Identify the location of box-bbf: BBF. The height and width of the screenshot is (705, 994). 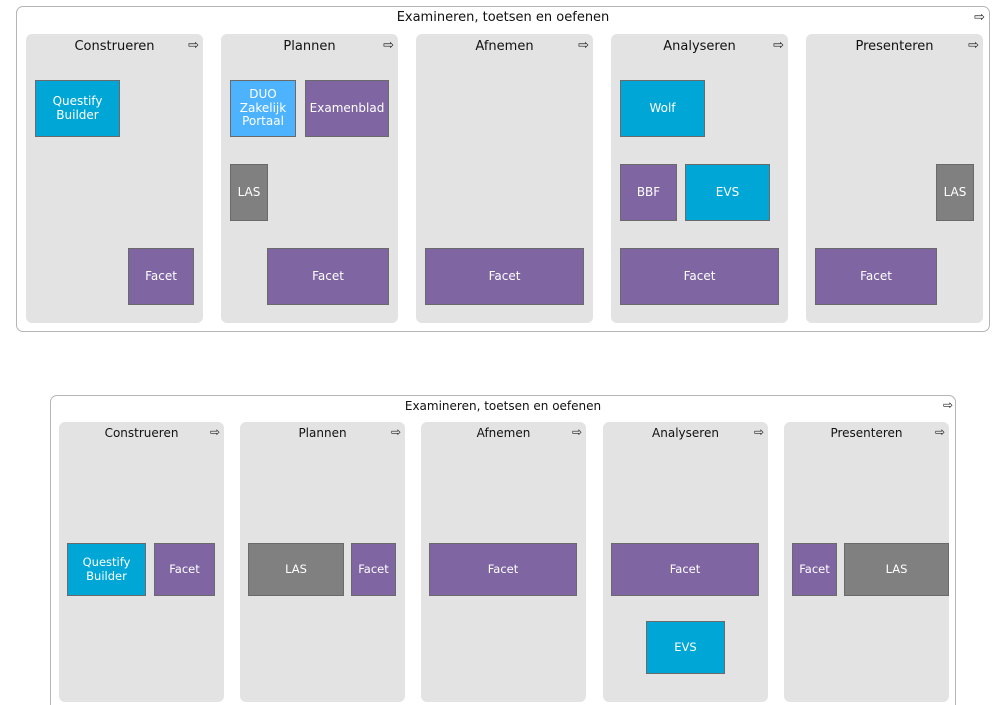
(648, 192).